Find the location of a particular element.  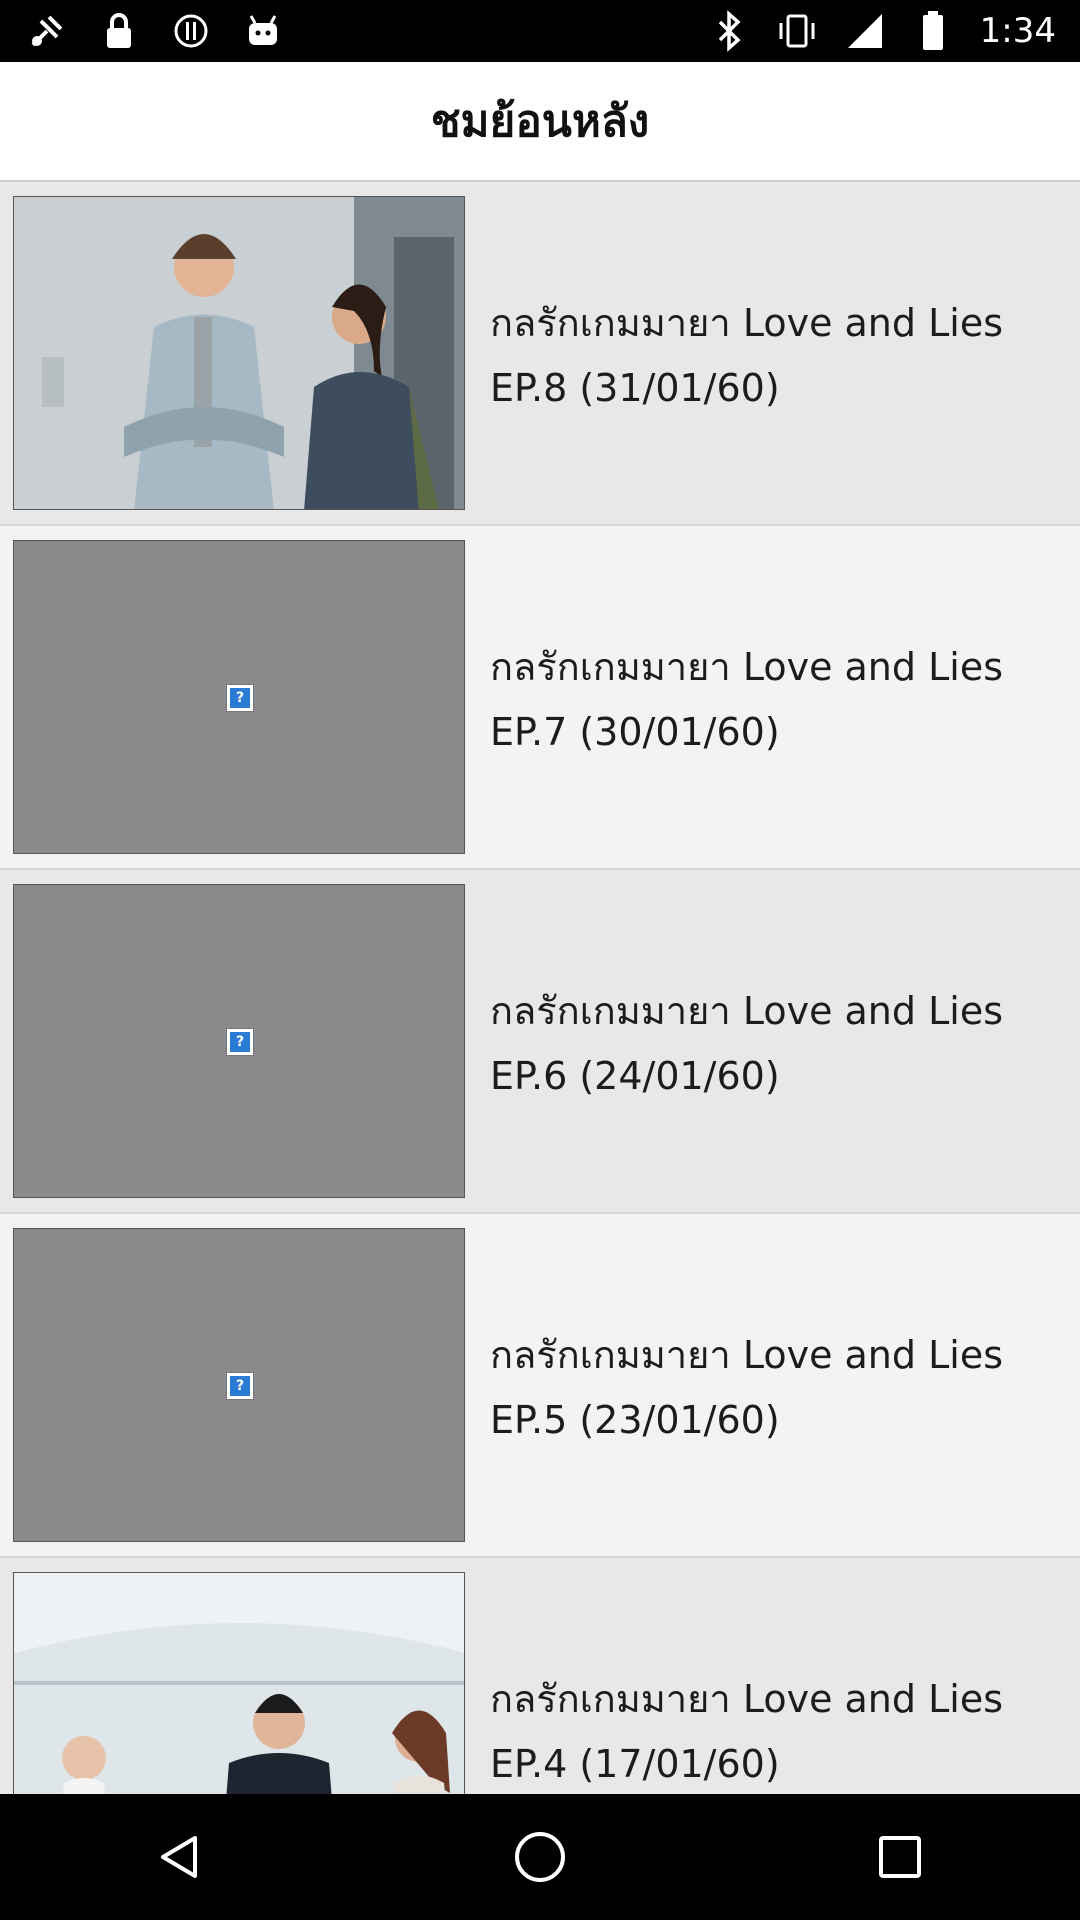

back-button is located at coordinates (180, 1857).